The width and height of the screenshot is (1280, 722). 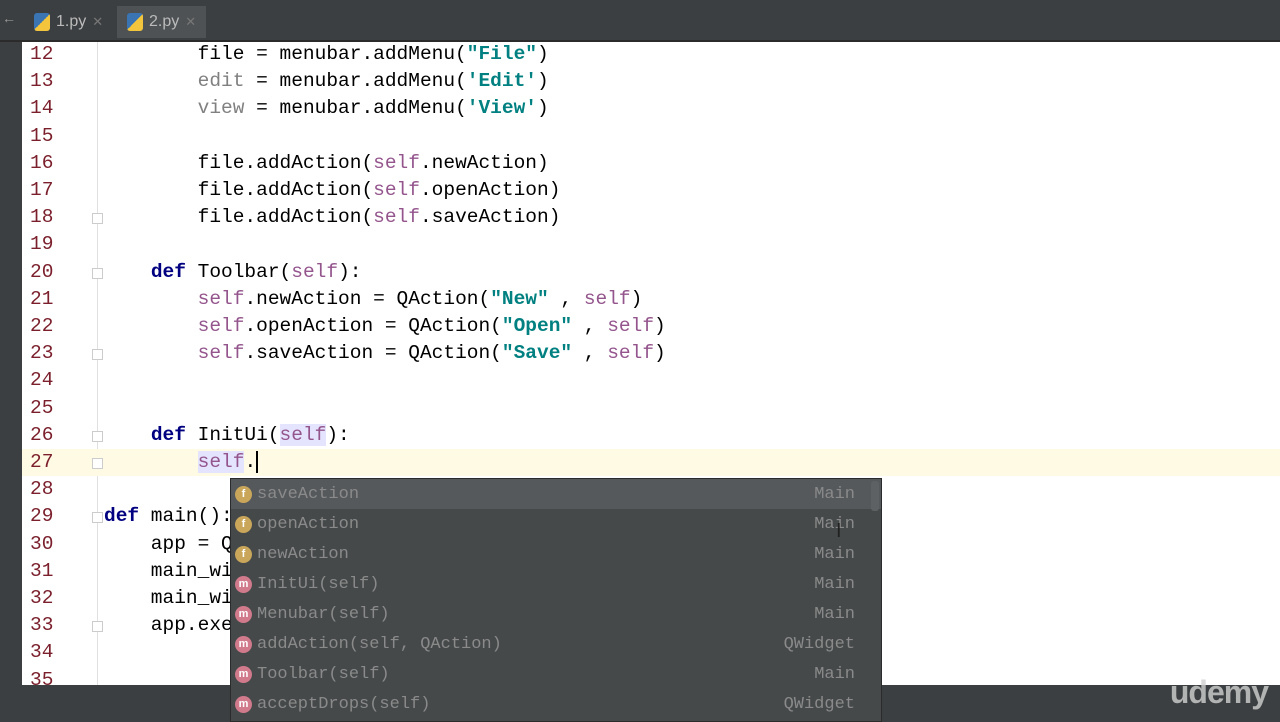 I want to click on code-line: 16 file.addAction(self.newAction), so click(x=651, y=163).